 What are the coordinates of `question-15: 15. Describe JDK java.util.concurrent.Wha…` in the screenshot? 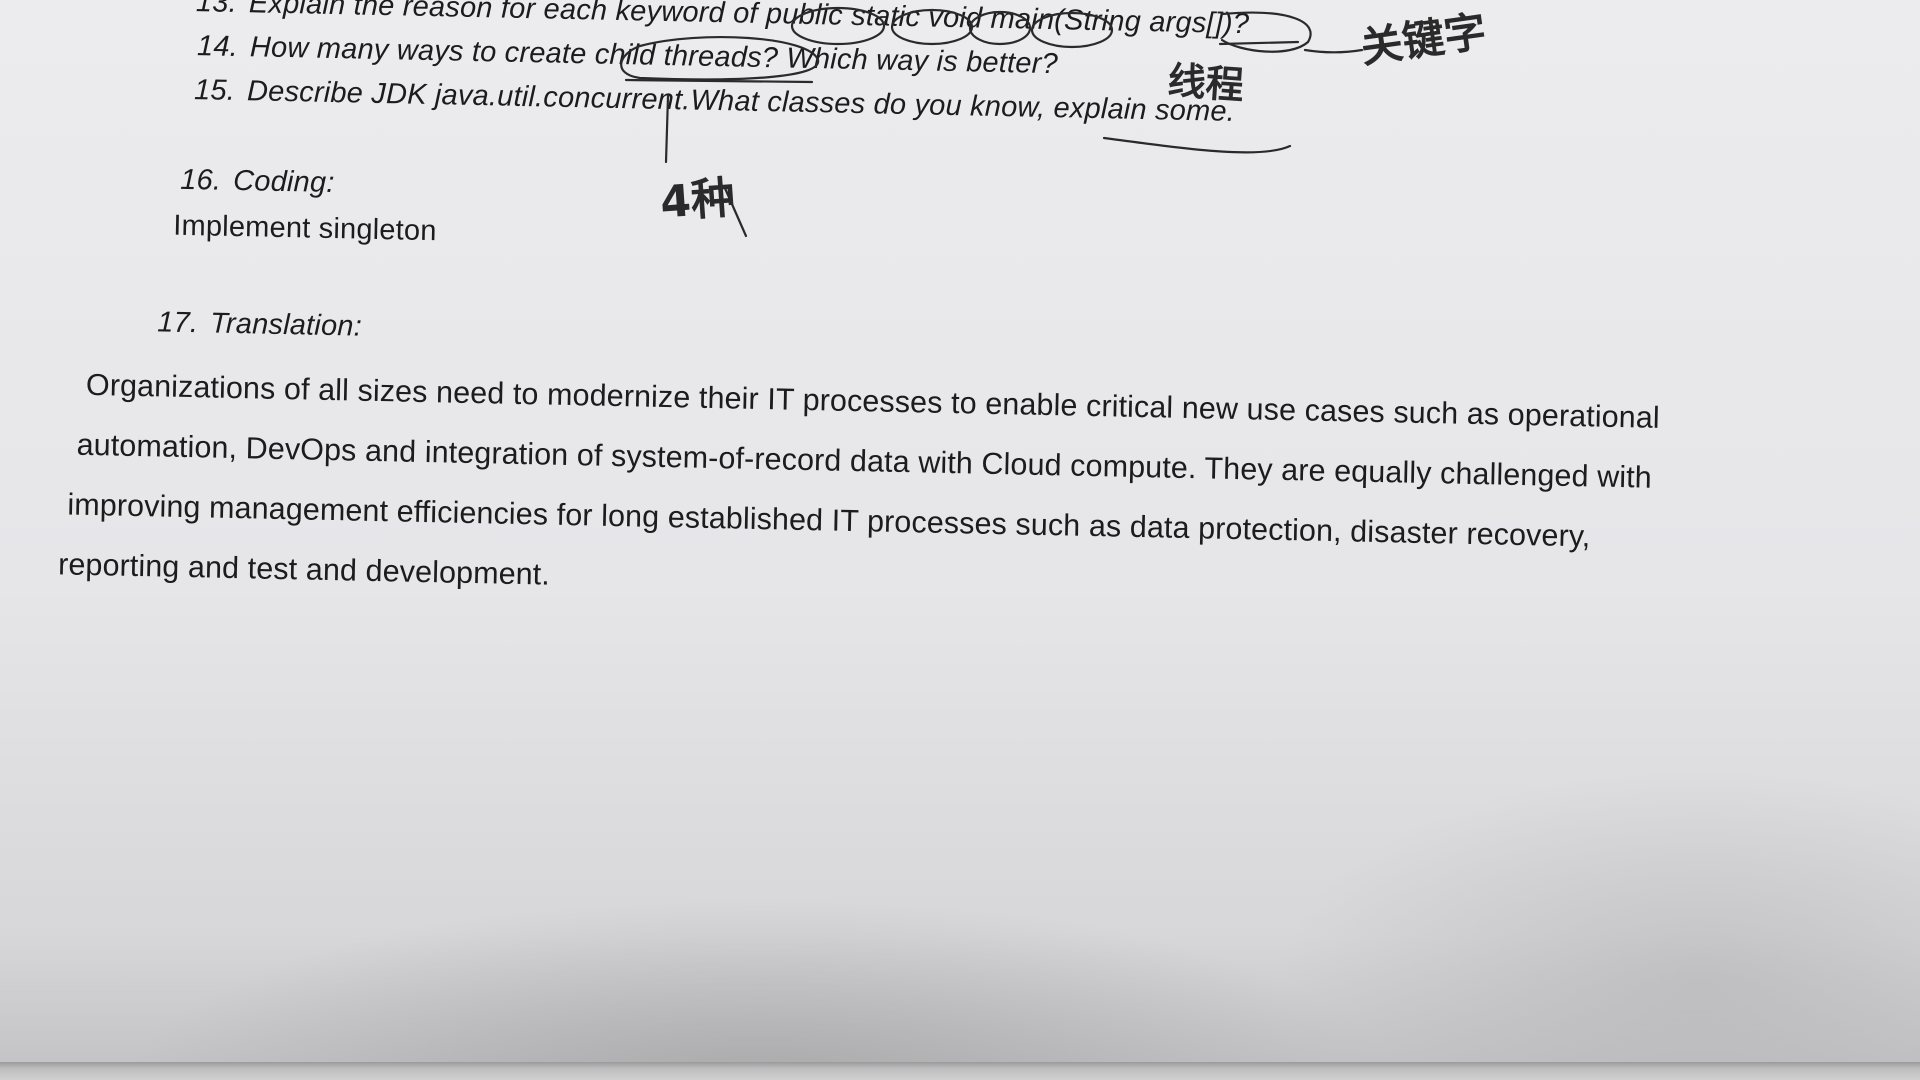 It's located at (715, 101).